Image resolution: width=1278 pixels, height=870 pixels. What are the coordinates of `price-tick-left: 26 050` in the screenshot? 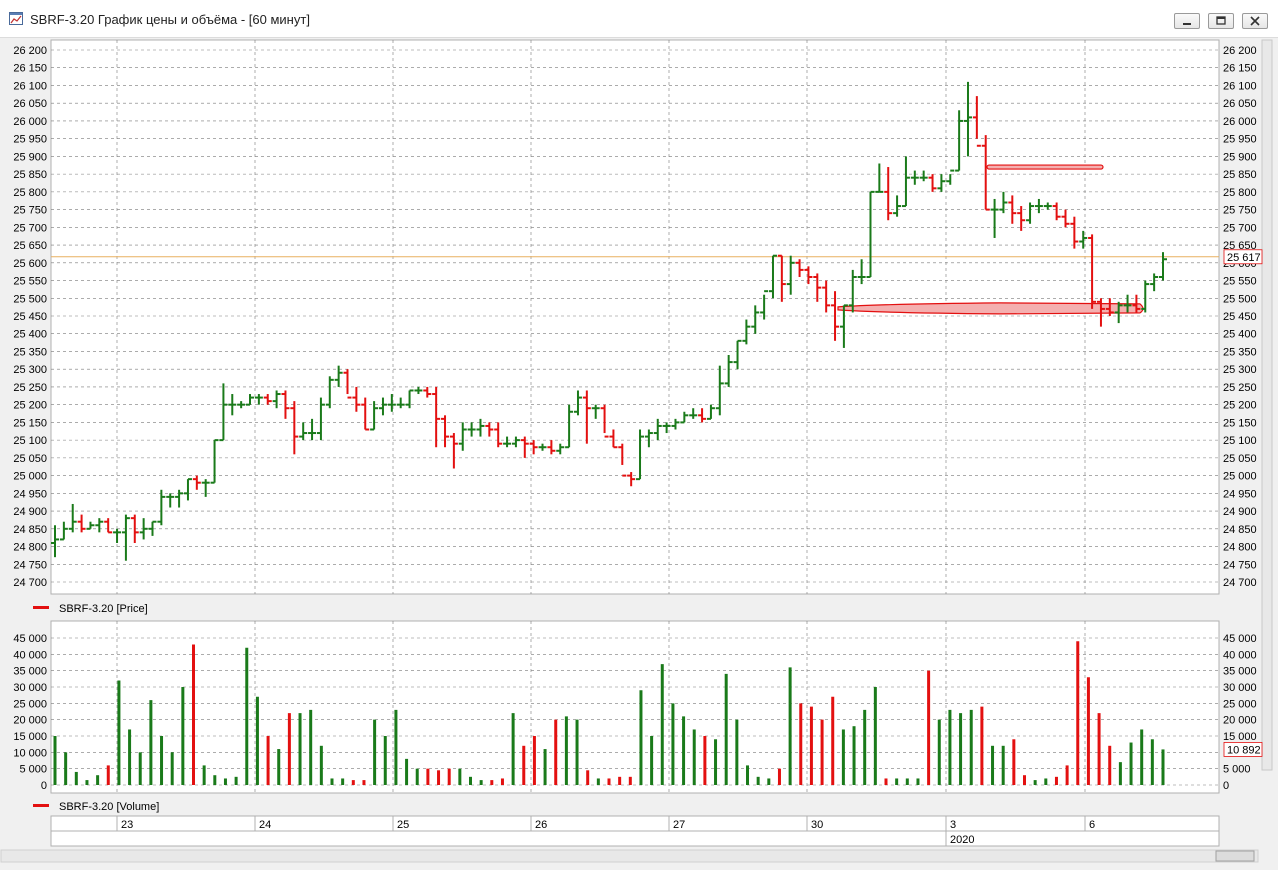 It's located at (30, 104).